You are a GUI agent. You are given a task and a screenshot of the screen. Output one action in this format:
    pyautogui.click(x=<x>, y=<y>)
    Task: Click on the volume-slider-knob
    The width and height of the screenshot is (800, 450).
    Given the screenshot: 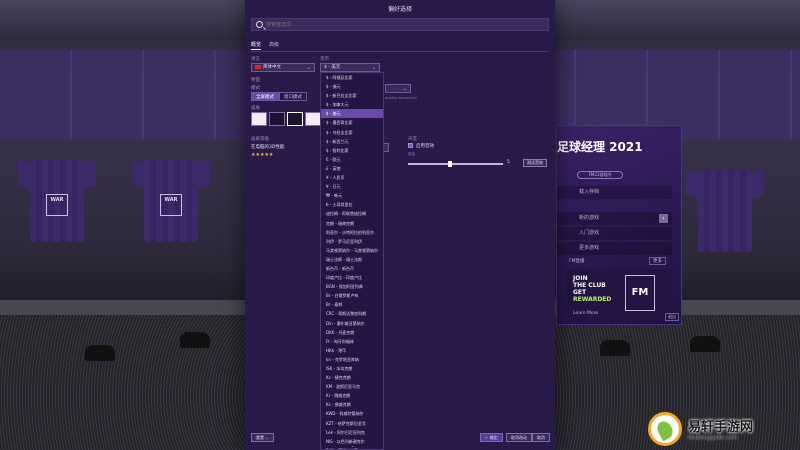 What is the action you would take?
    pyautogui.click(x=450, y=164)
    